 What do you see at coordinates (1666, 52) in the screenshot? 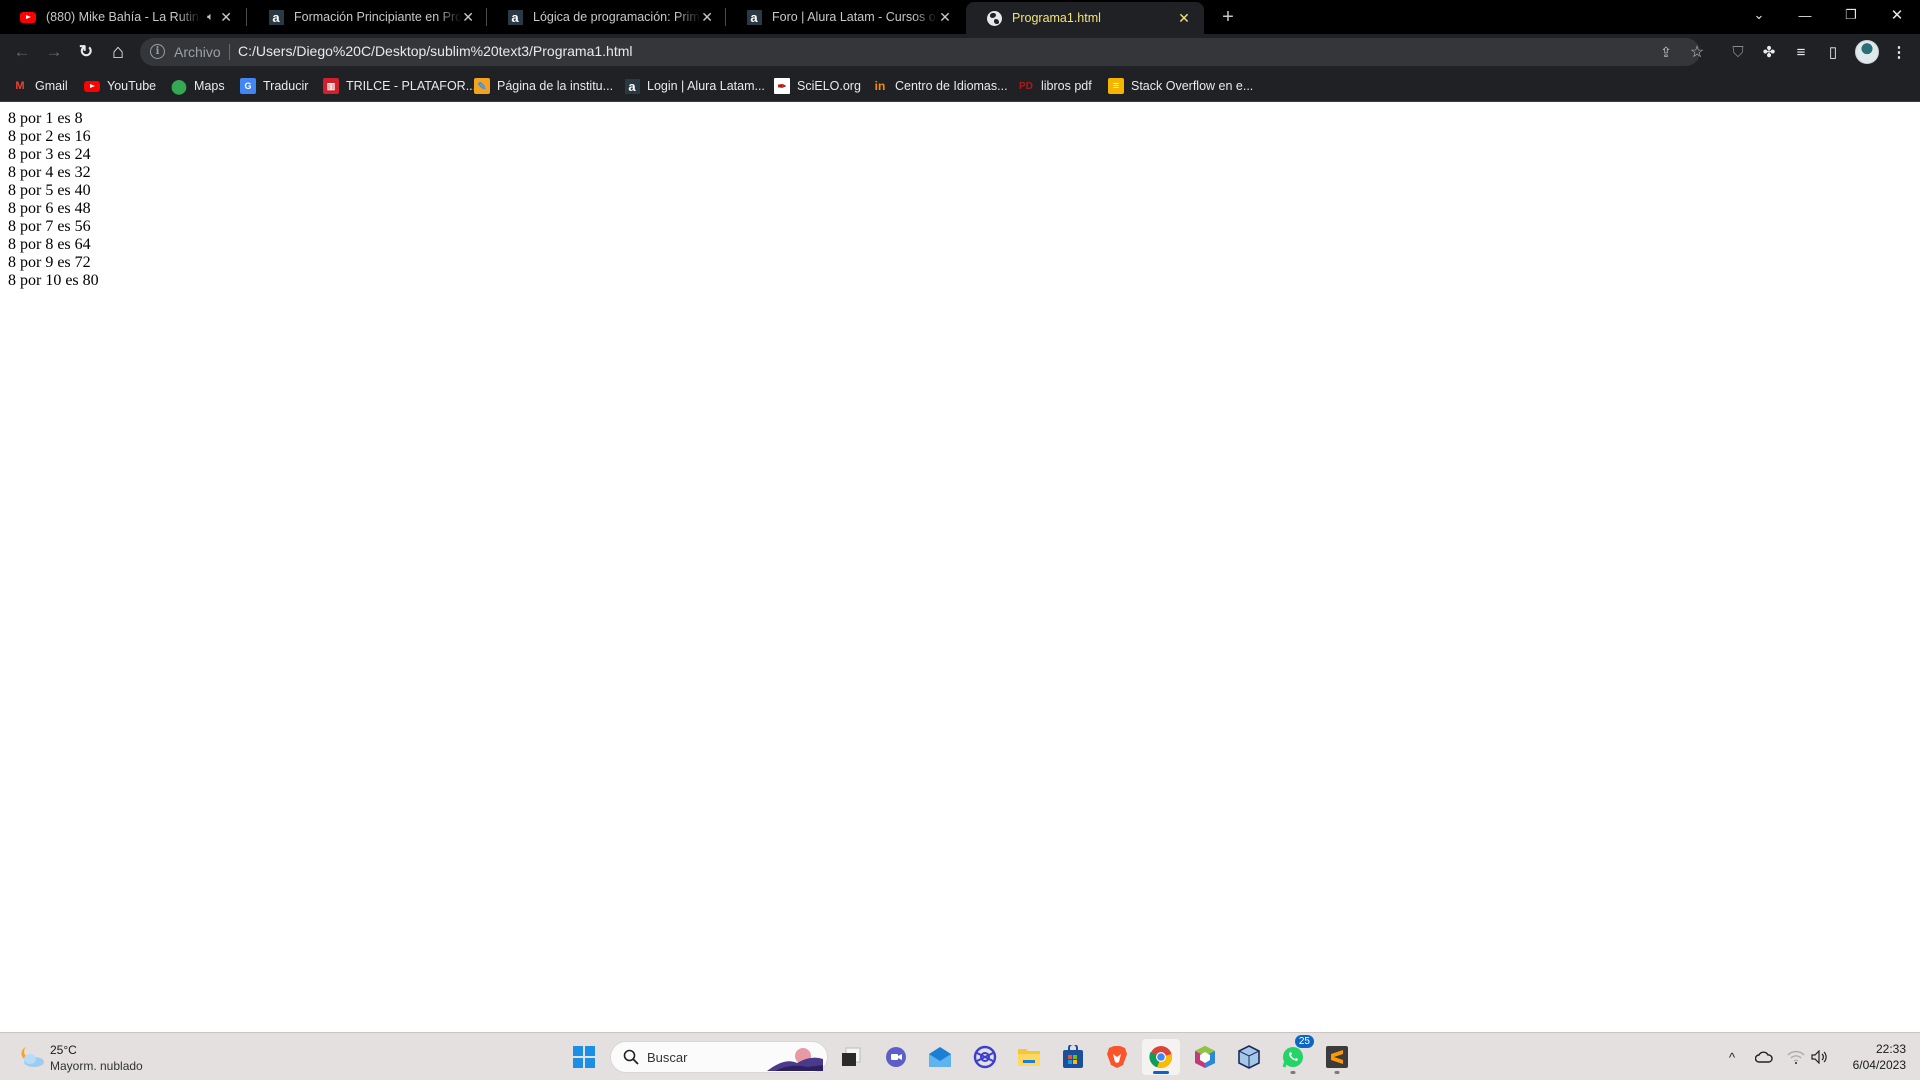
I see `share-icon: ⇪` at bounding box center [1666, 52].